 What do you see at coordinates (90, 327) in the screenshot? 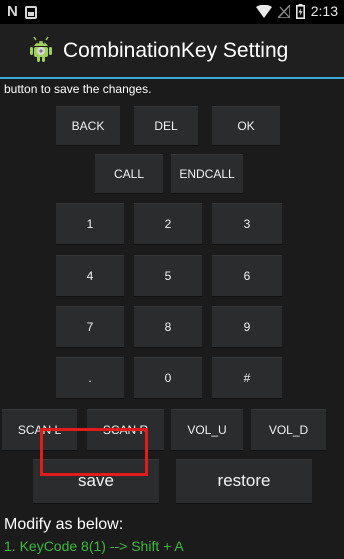
I see `key-7: 7` at bounding box center [90, 327].